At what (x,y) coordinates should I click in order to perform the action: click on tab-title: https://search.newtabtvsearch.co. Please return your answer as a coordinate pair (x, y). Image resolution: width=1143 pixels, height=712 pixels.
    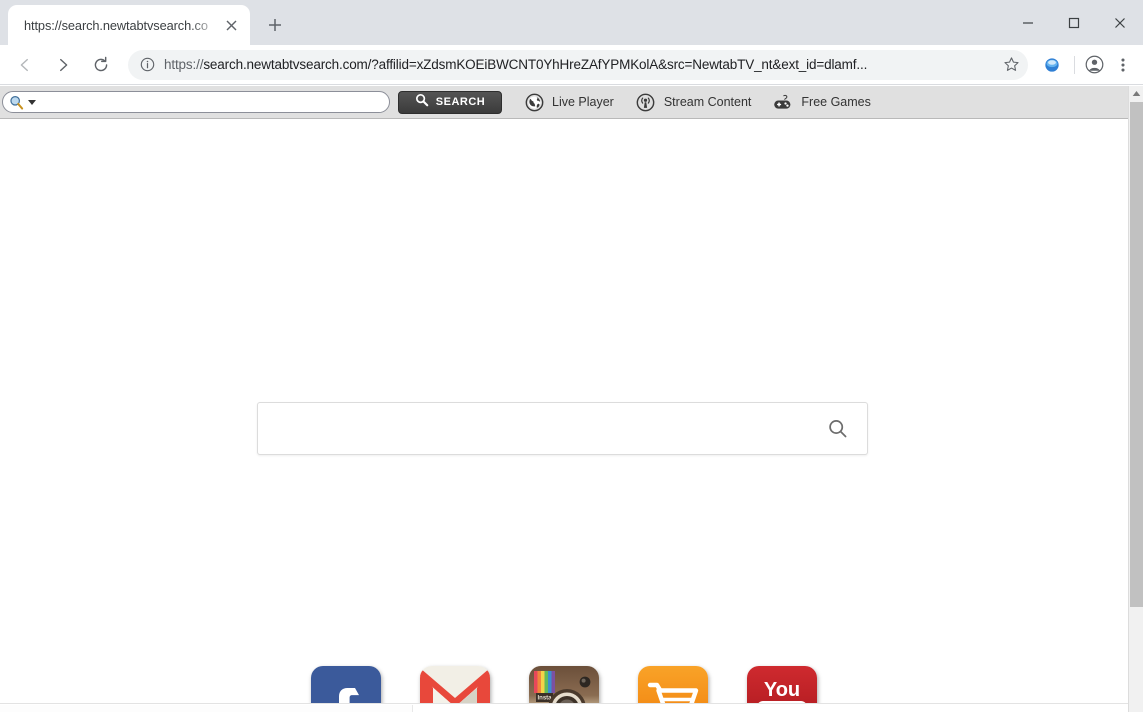
    Looking at the image, I should click on (116, 25).